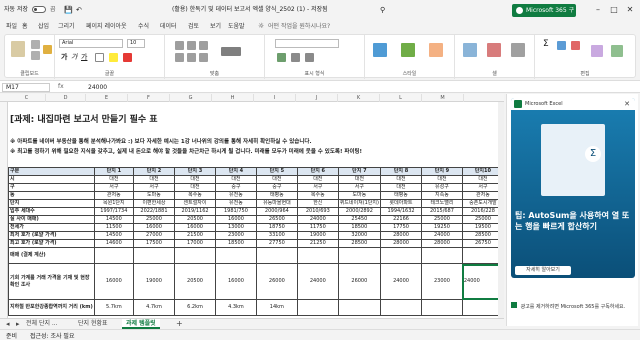  What do you see at coordinates (113, 171) in the screenshot?
I see `table-cell: 단지 1` at bounding box center [113, 171].